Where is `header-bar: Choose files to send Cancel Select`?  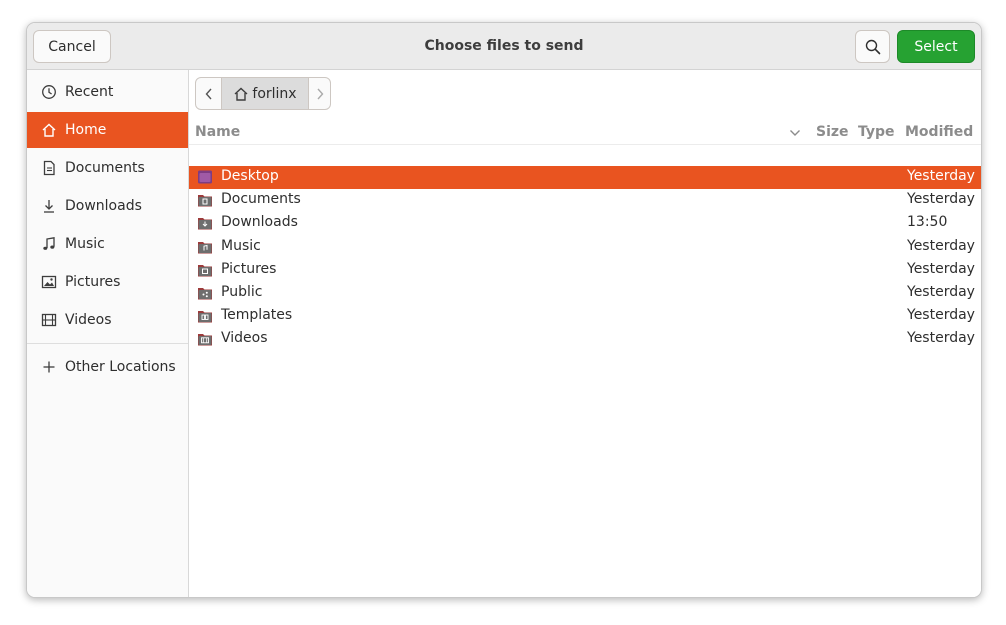 header-bar: Choose files to send Cancel Select is located at coordinates (504, 46).